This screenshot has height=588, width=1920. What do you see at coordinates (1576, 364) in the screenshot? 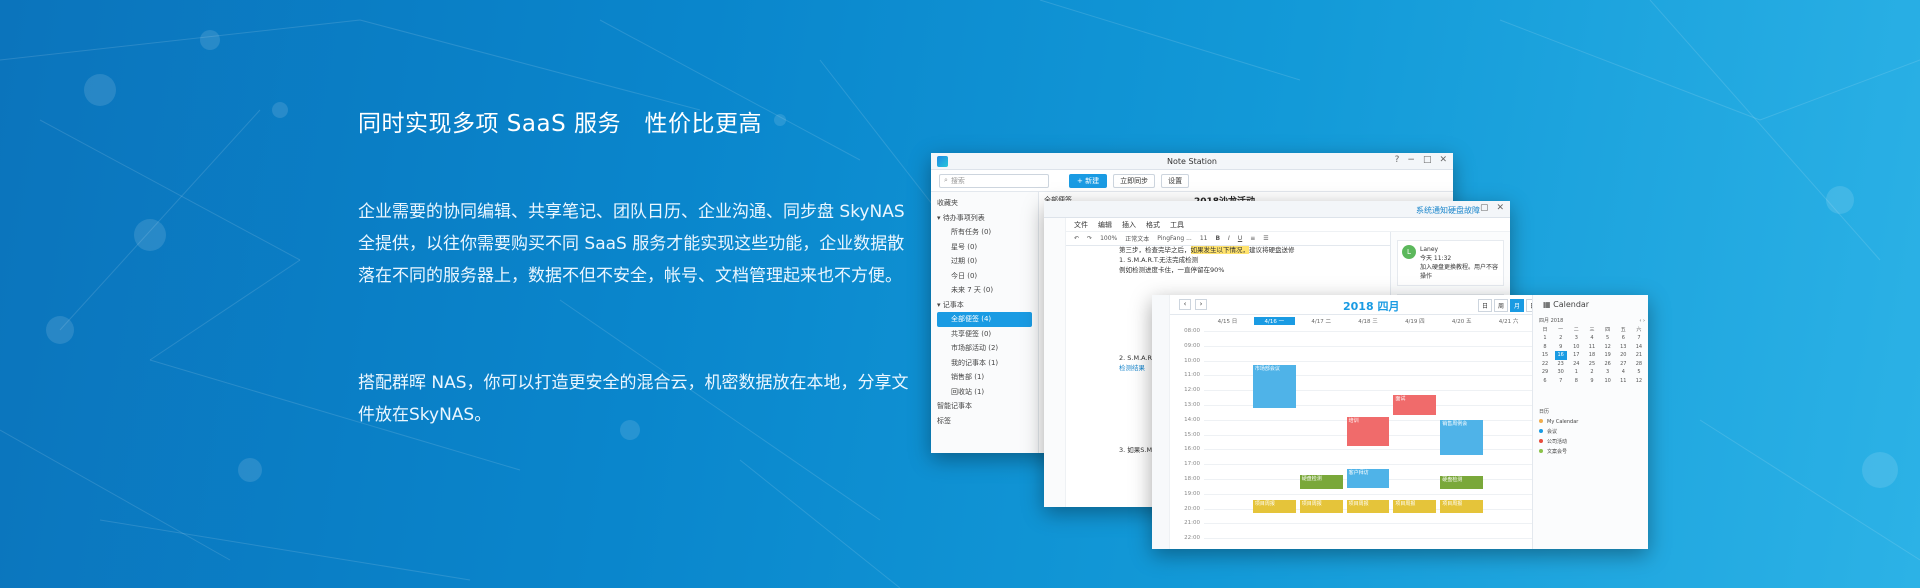
I see `mini-day: 24` at bounding box center [1576, 364].